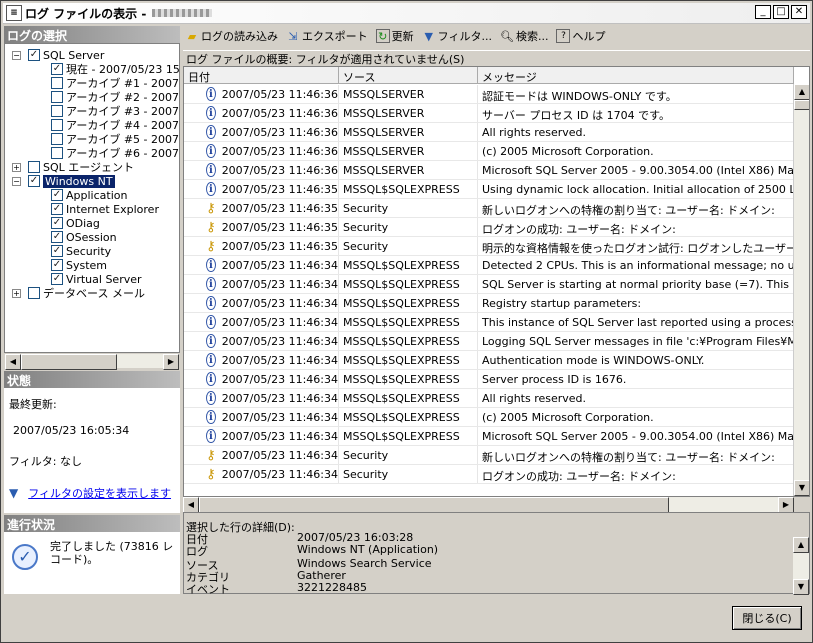  I want to click on details-scroll-up-icon: ▲, so click(801, 545).